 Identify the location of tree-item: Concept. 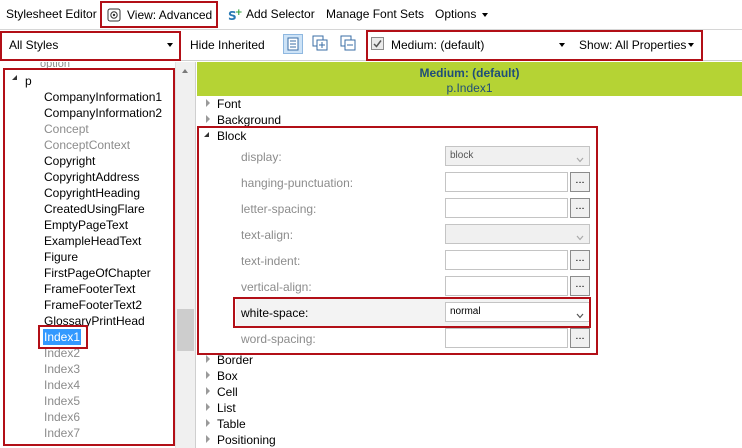
(66, 129).